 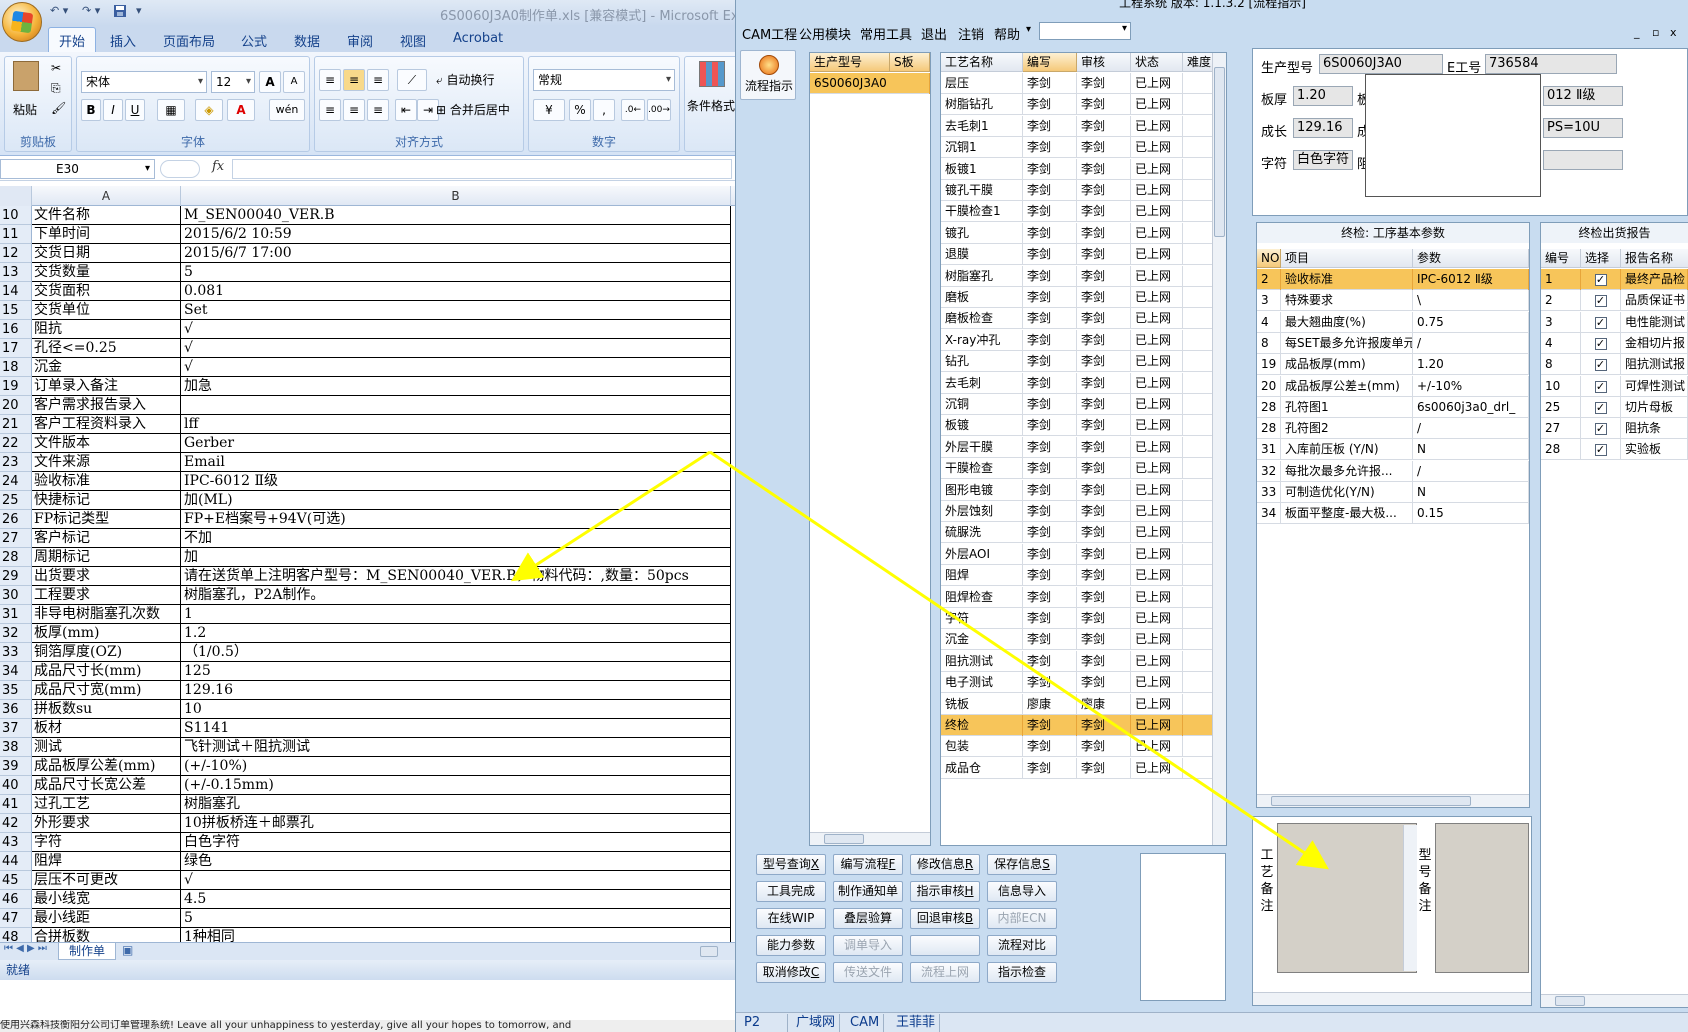 What do you see at coordinates (868, 945) in the screenshot?
I see `action-button: 调单导入` at bounding box center [868, 945].